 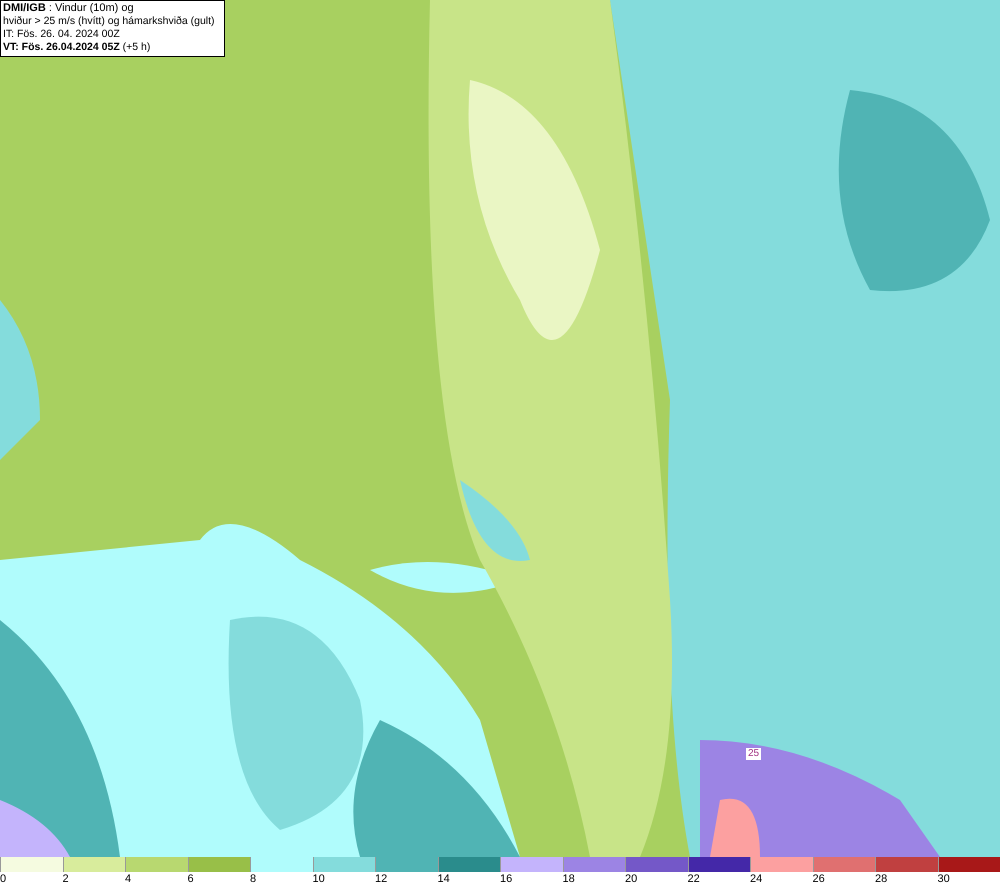 What do you see at coordinates (191, 879) in the screenshot?
I see `legend-label: 6` at bounding box center [191, 879].